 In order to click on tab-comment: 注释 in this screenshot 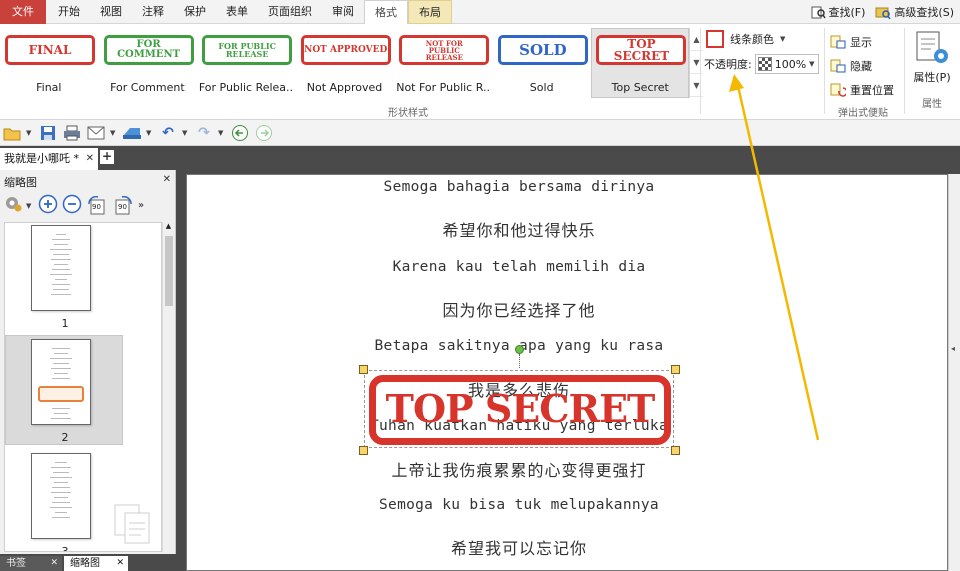, I will do `click(153, 12)`.